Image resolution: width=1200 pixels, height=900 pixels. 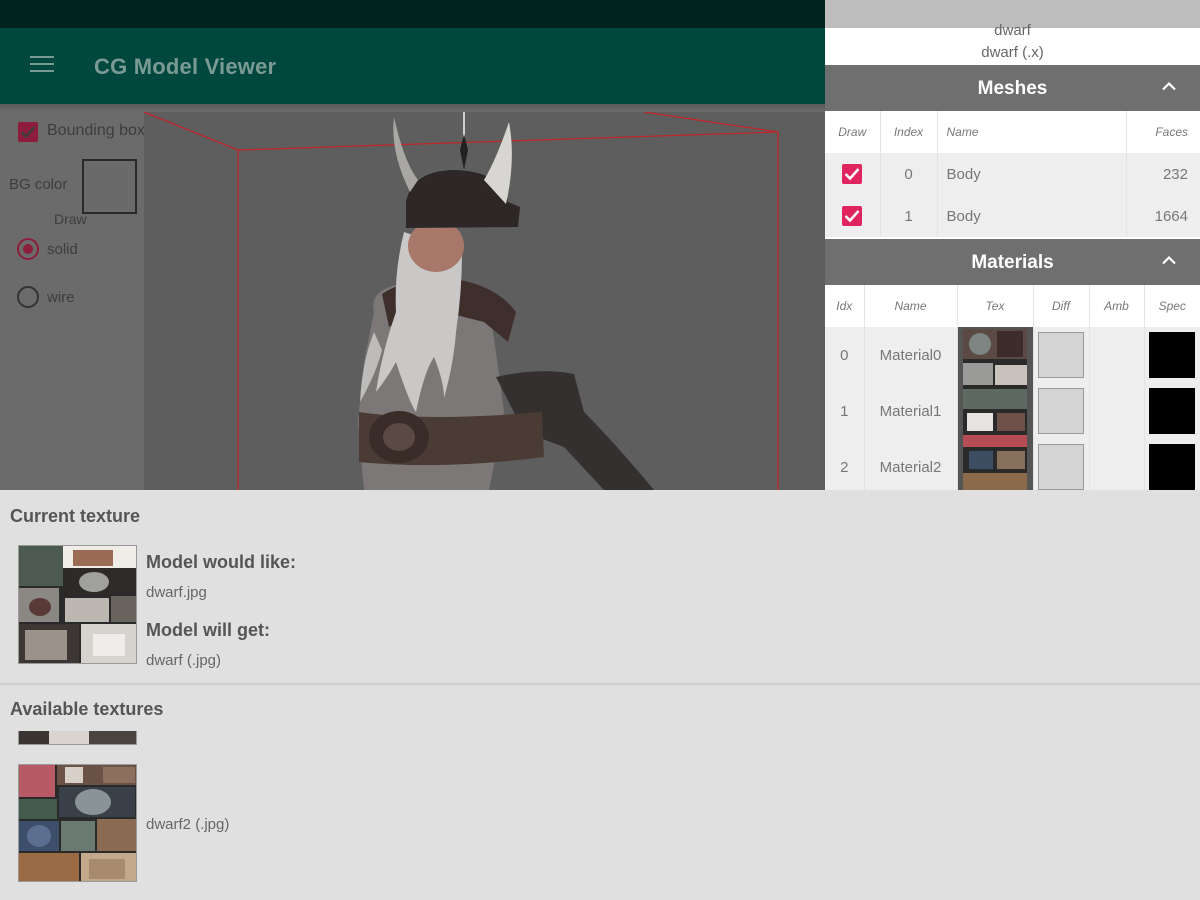 I want to click on bounding-box-checkbox, so click(x=28, y=132).